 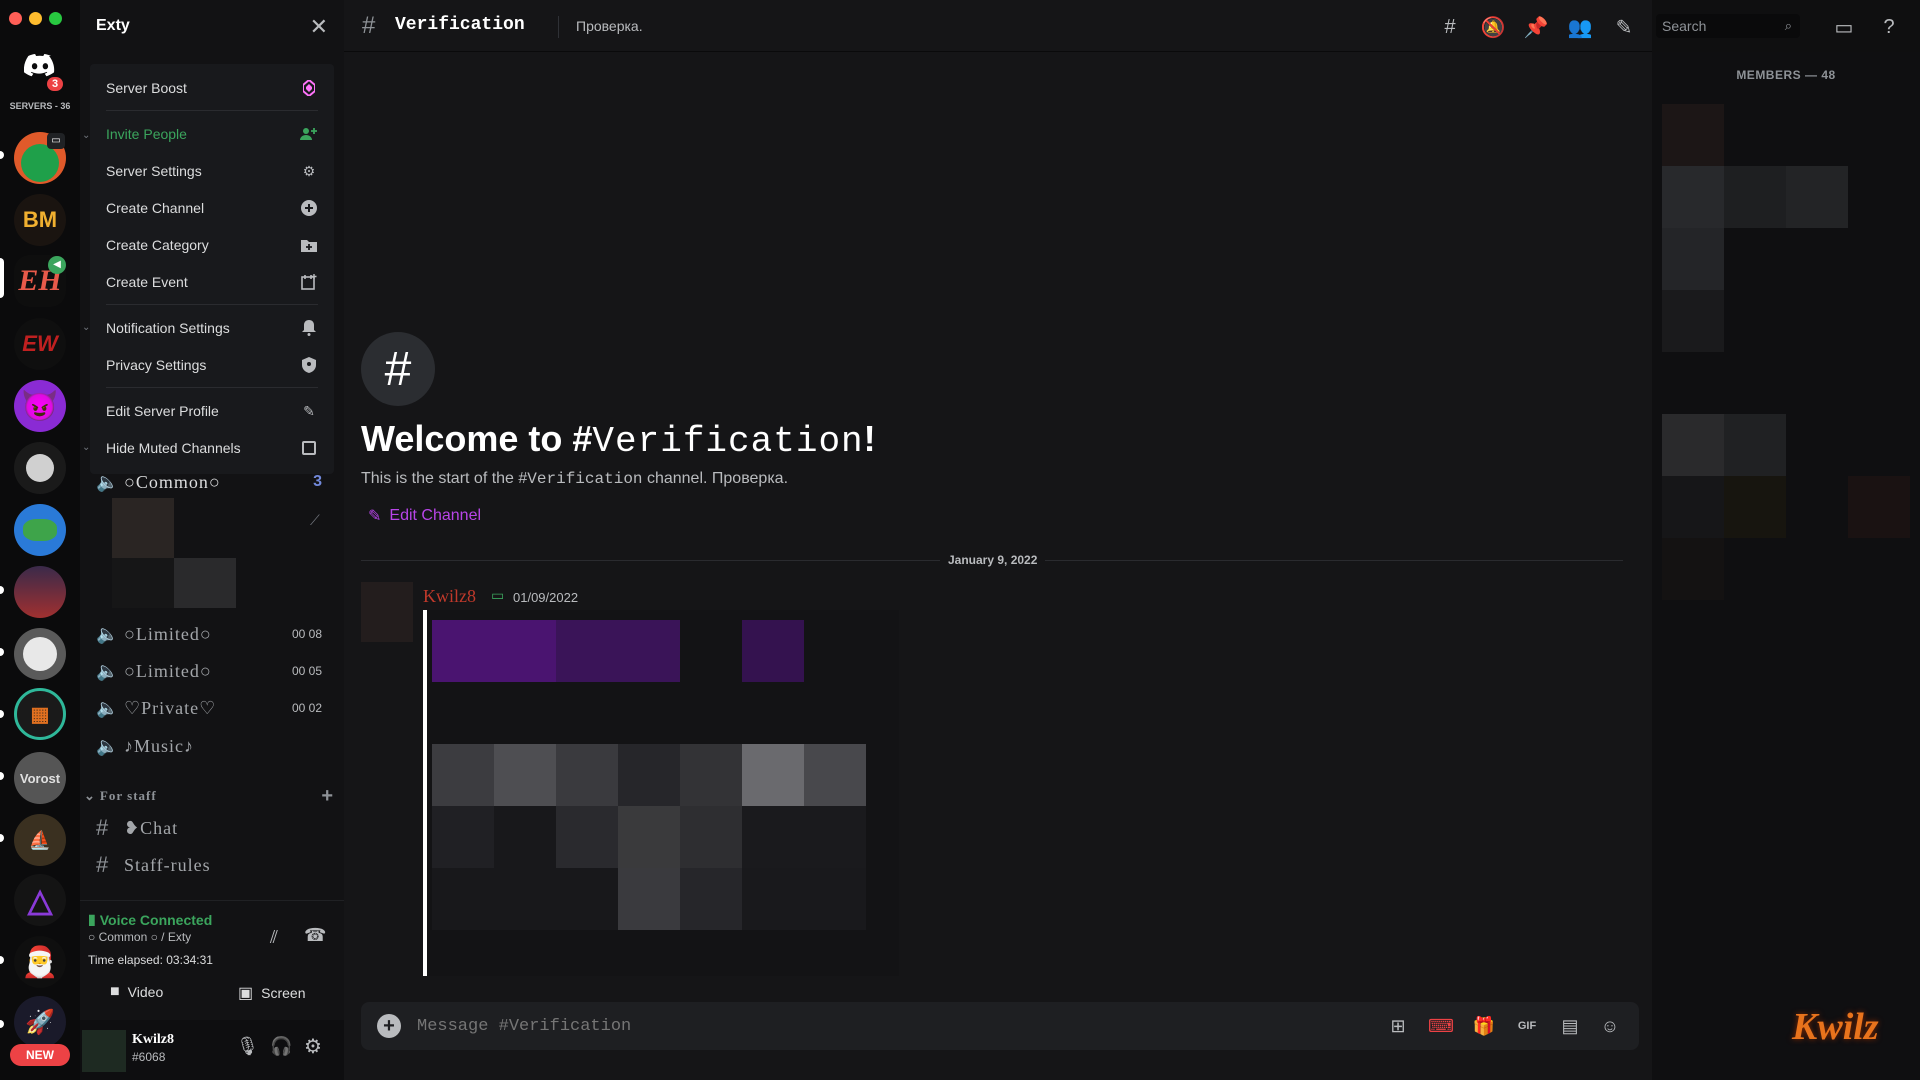 What do you see at coordinates (40, 1022) in the screenshot?
I see `server-icon-rocket: 🚀` at bounding box center [40, 1022].